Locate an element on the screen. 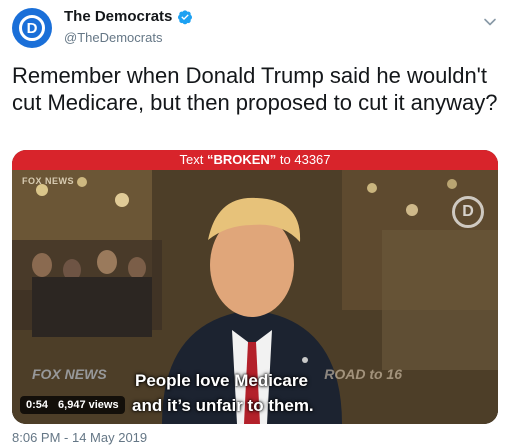  watermark-letter: D is located at coordinates (468, 211).